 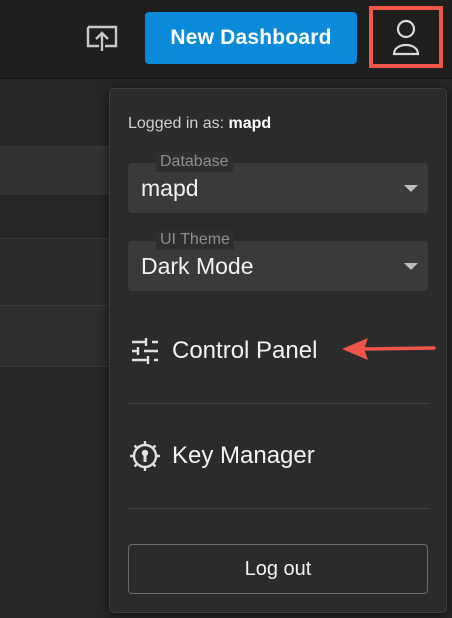 What do you see at coordinates (243, 455) in the screenshot?
I see `key-manager-label: Key Manager` at bounding box center [243, 455].